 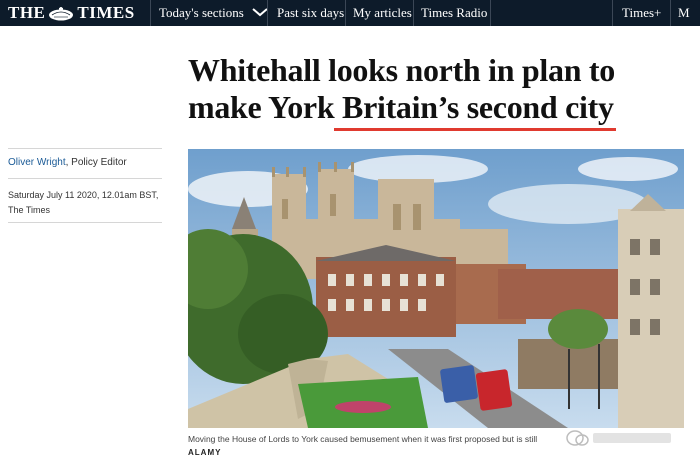 I want to click on publish-date: Saturday July 11 2020, 12.01am BST,, so click(x=83, y=195).